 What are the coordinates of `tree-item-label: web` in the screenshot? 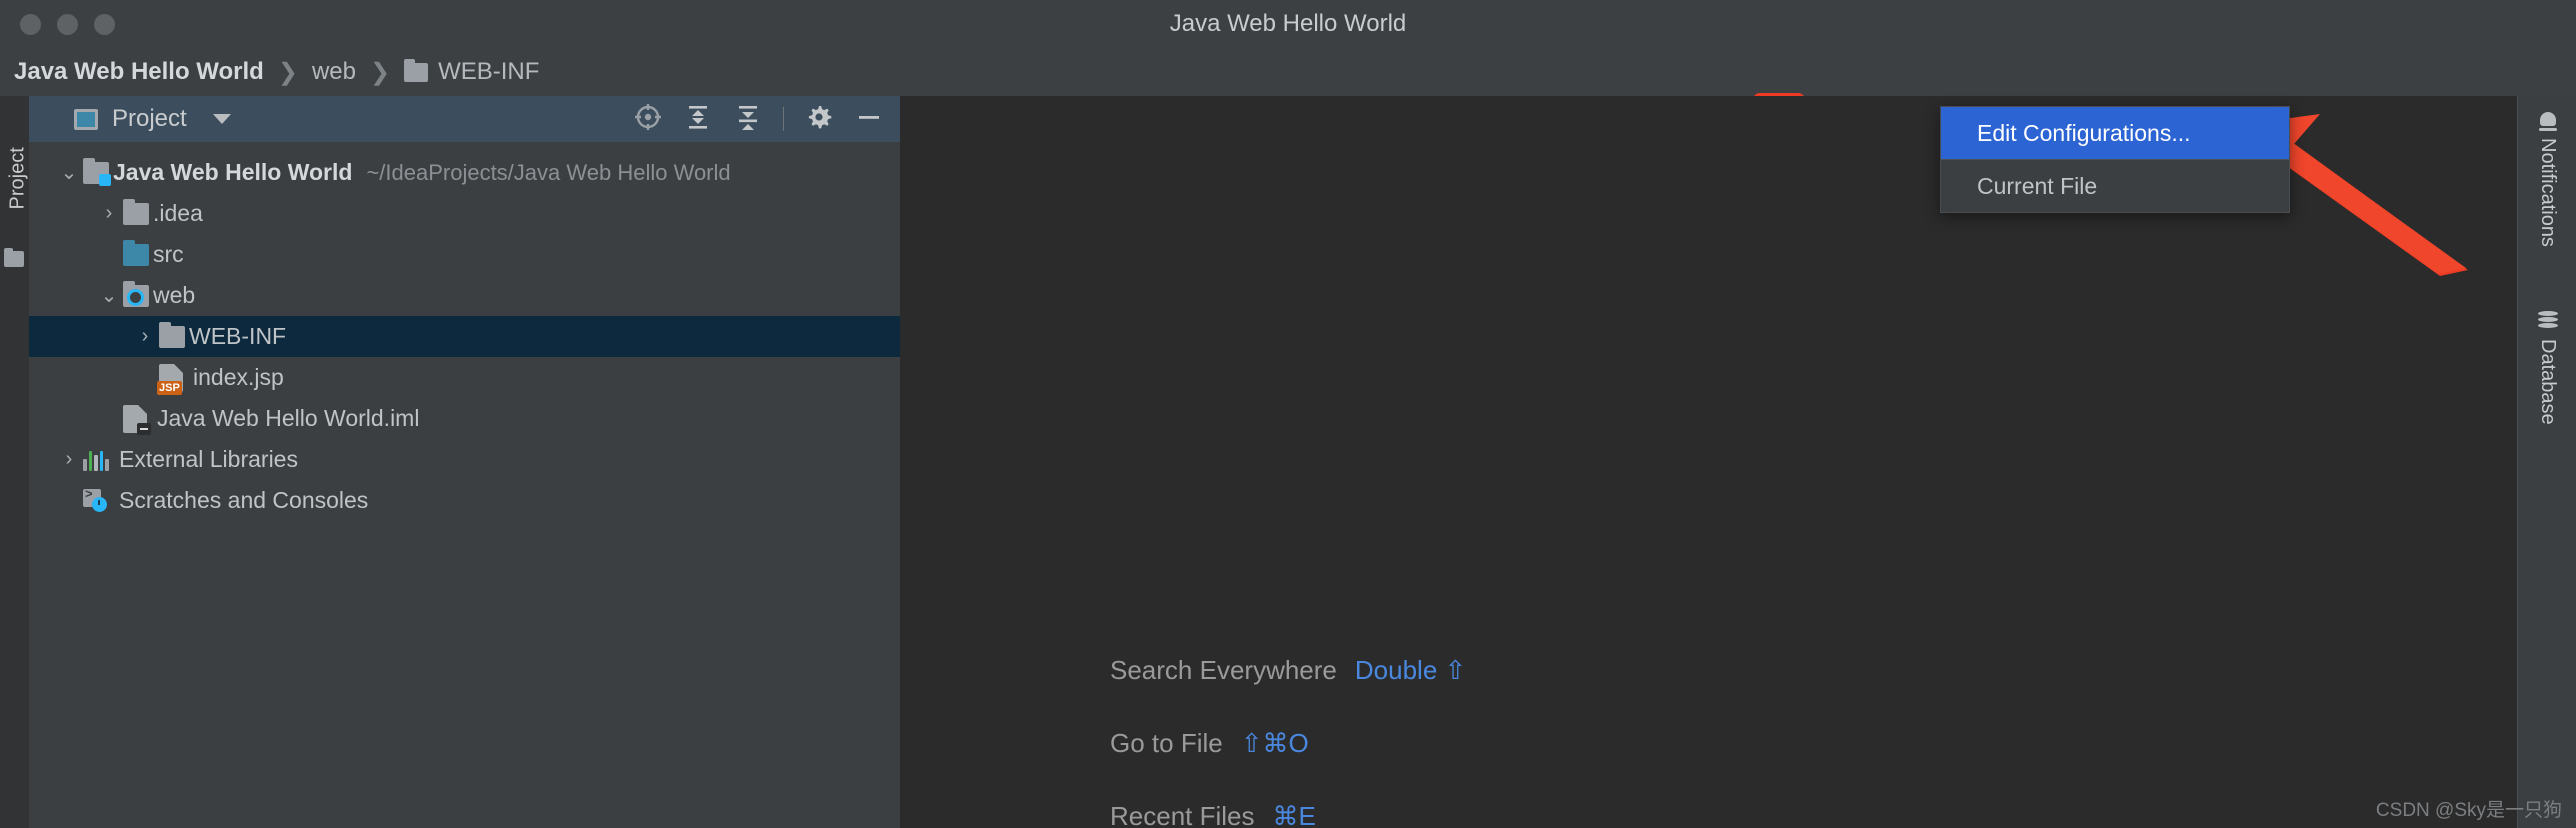 It's located at (174, 295).